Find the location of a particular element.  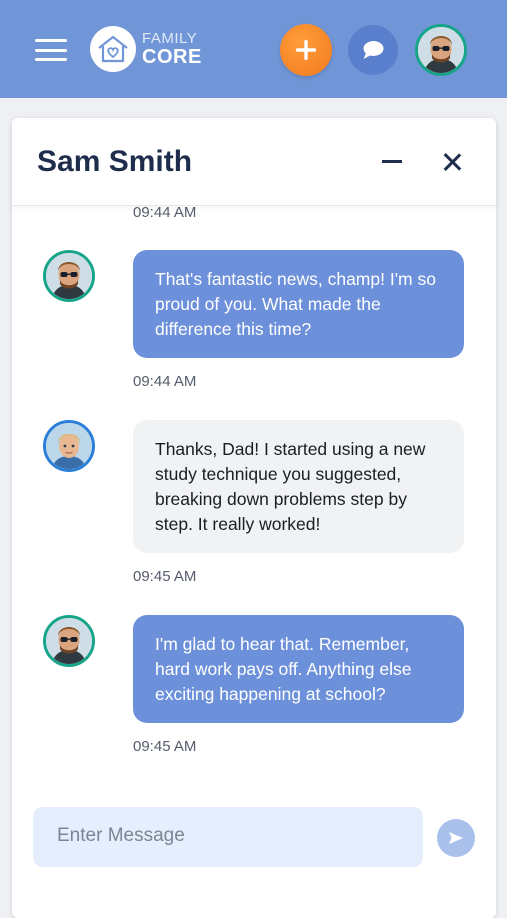

minimize-icon is located at coordinates (392, 161).